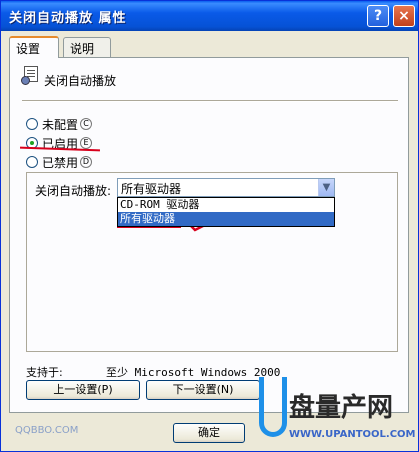 The height and width of the screenshot is (452, 419). I want to click on window-title: 关闭自动播放 属性, so click(68, 18).